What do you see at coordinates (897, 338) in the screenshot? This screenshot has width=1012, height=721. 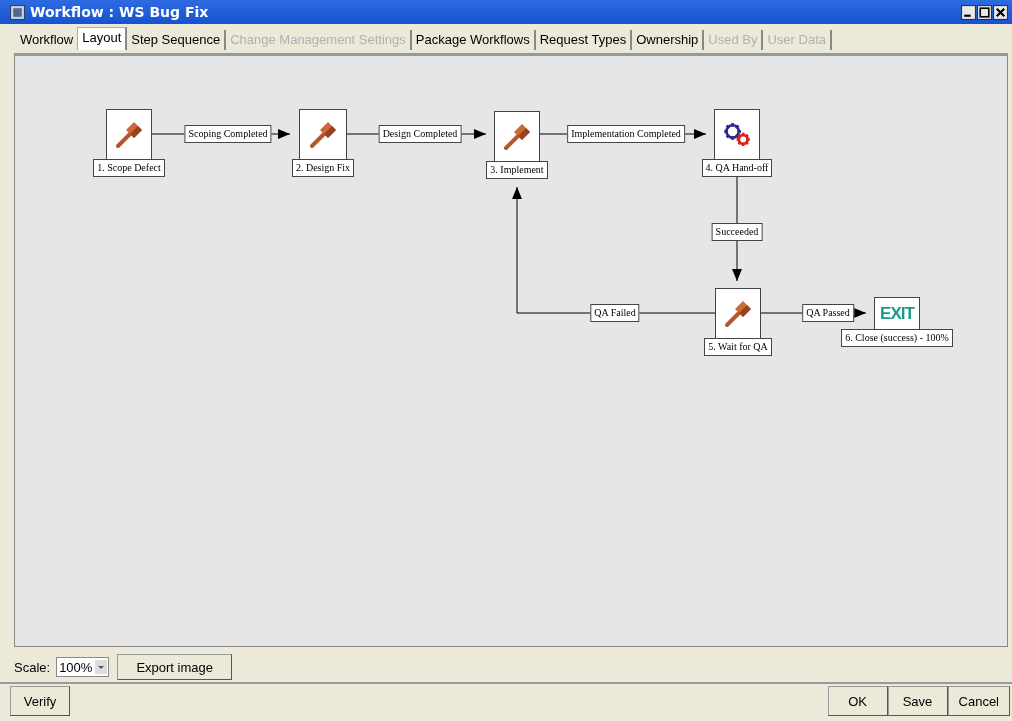 I see `step-label: 6. Close (success) - 100%` at bounding box center [897, 338].